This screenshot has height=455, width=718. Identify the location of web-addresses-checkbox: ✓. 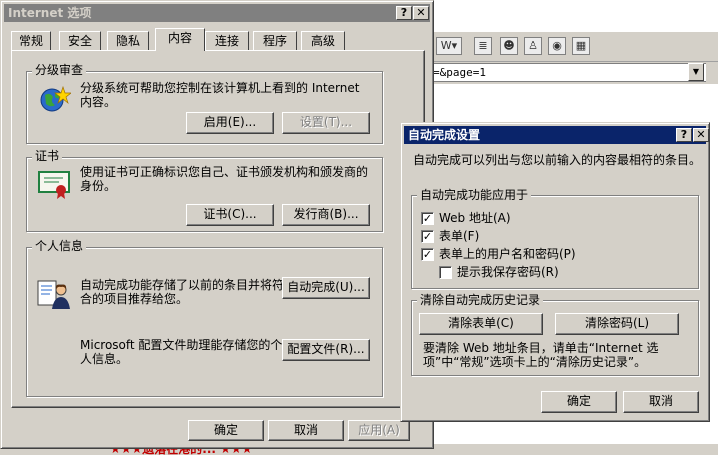
(427, 218).